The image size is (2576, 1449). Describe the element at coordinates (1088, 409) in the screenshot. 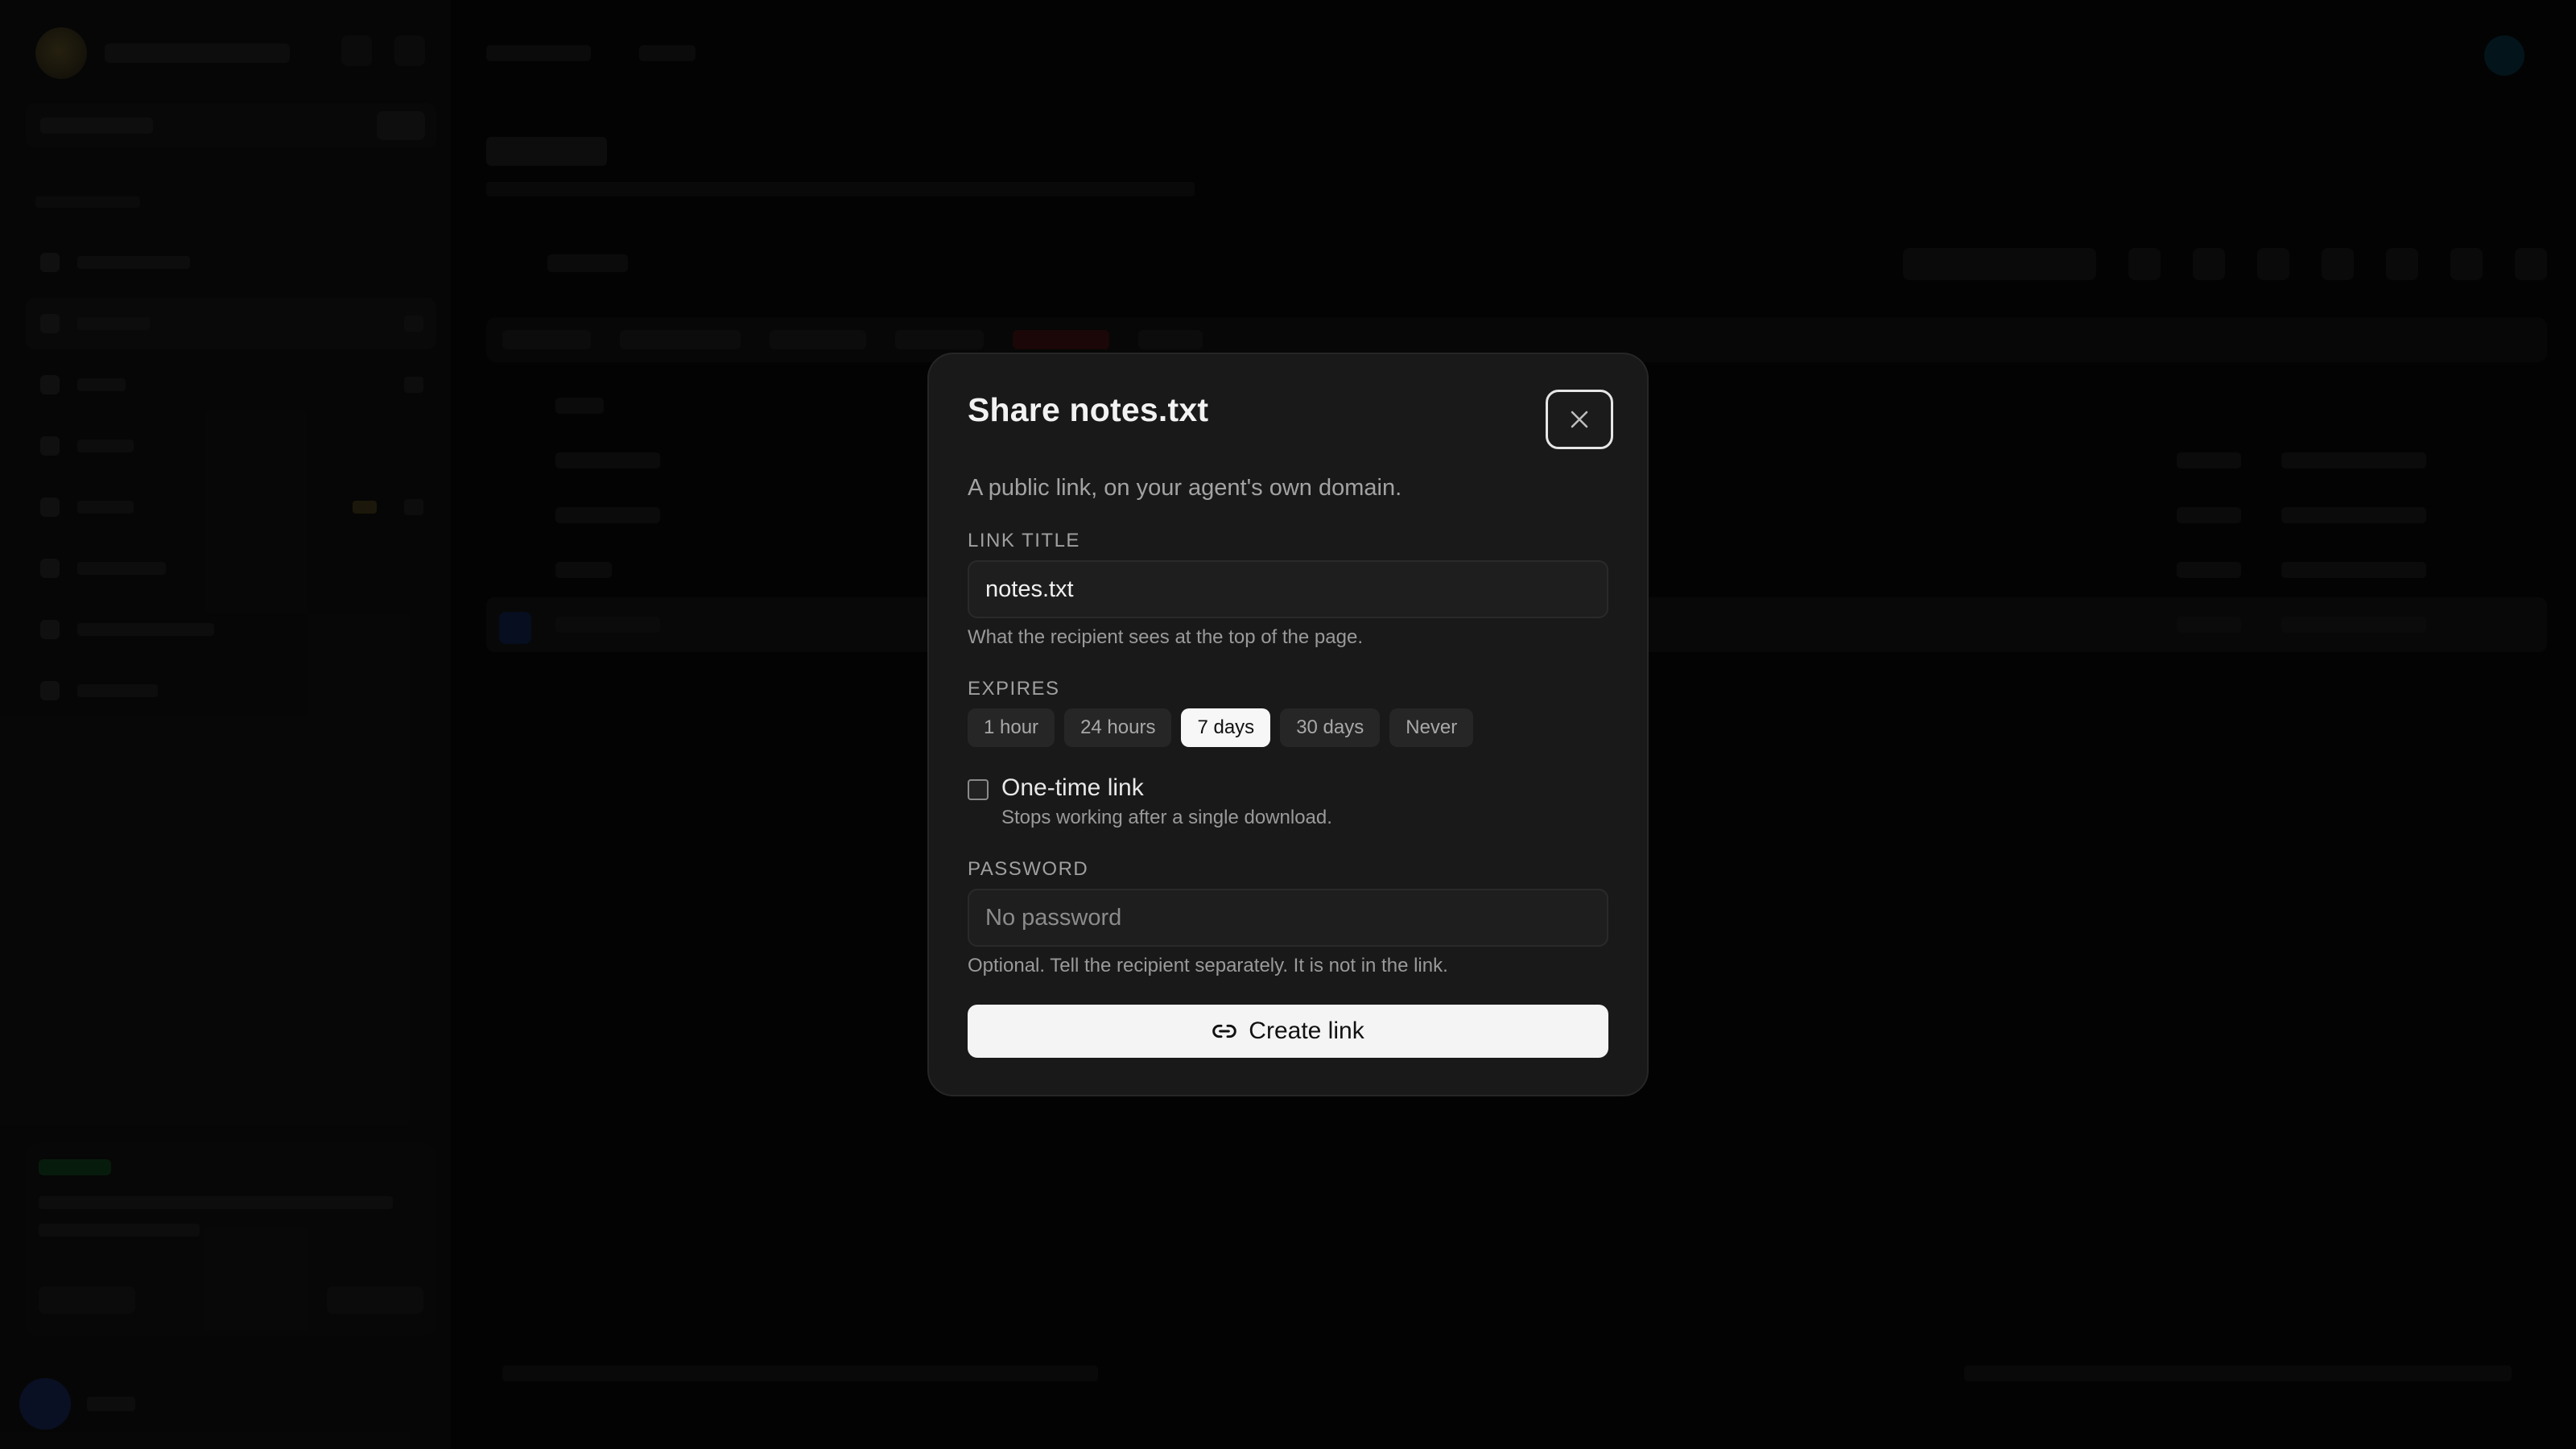

I see `modal-title: Share notes.txt` at that location.